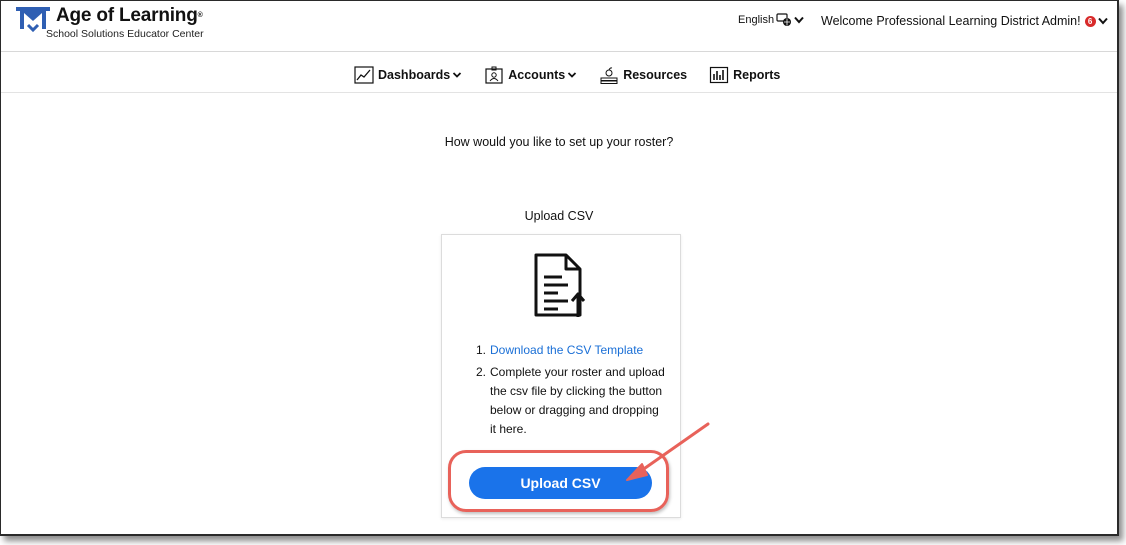 The width and height of the screenshot is (1126, 545). Describe the element at coordinates (559, 216) in the screenshot. I see `upload-option-heading: Upload CSV` at that location.